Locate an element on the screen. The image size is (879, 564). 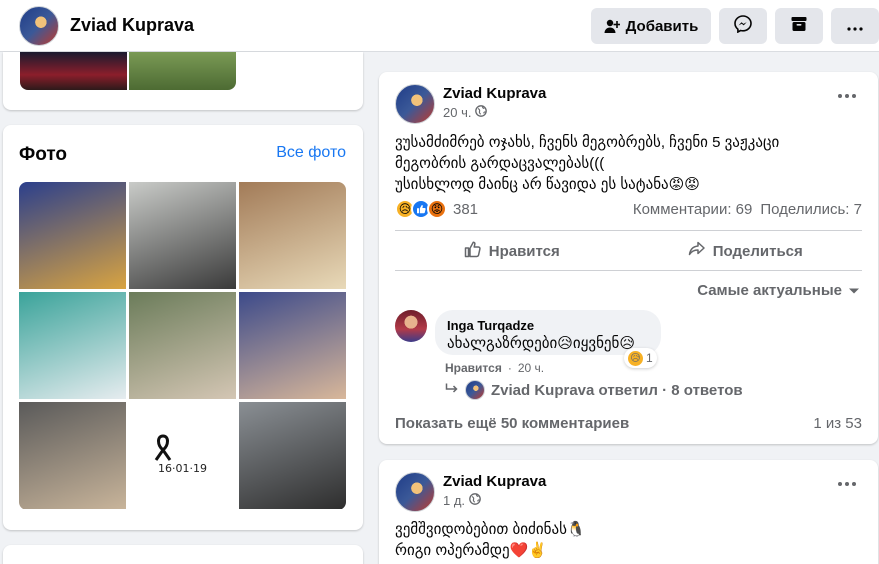
post-actions: Нравится Поделиться is located at coordinates (628, 251).